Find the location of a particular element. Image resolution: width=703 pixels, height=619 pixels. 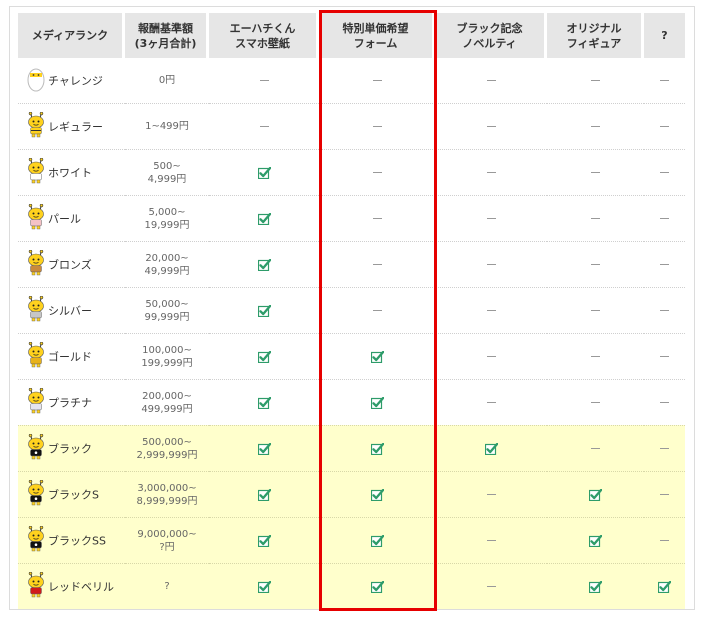

table-row: ゴールド 100,000~ 199,999円 is located at coordinates (351, 356).